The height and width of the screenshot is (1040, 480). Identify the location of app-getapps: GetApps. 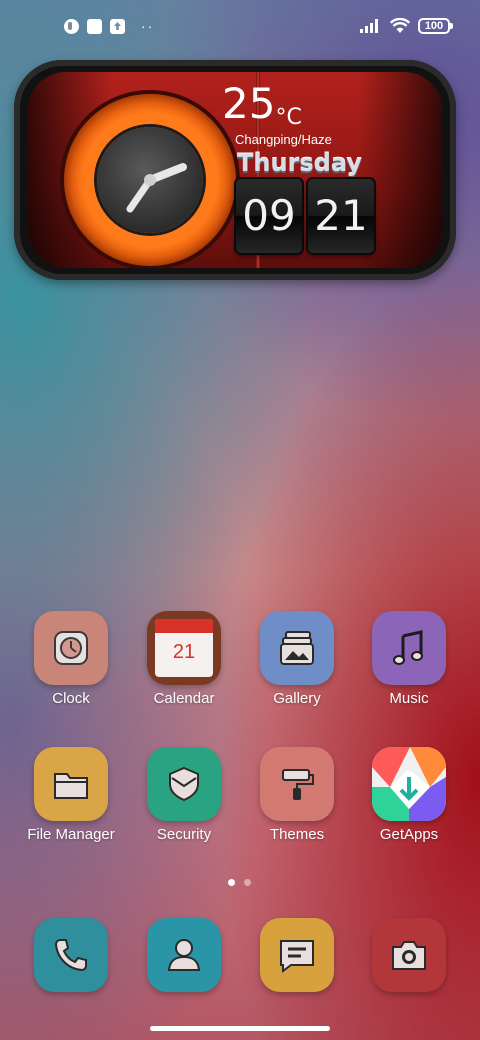
(409, 795).